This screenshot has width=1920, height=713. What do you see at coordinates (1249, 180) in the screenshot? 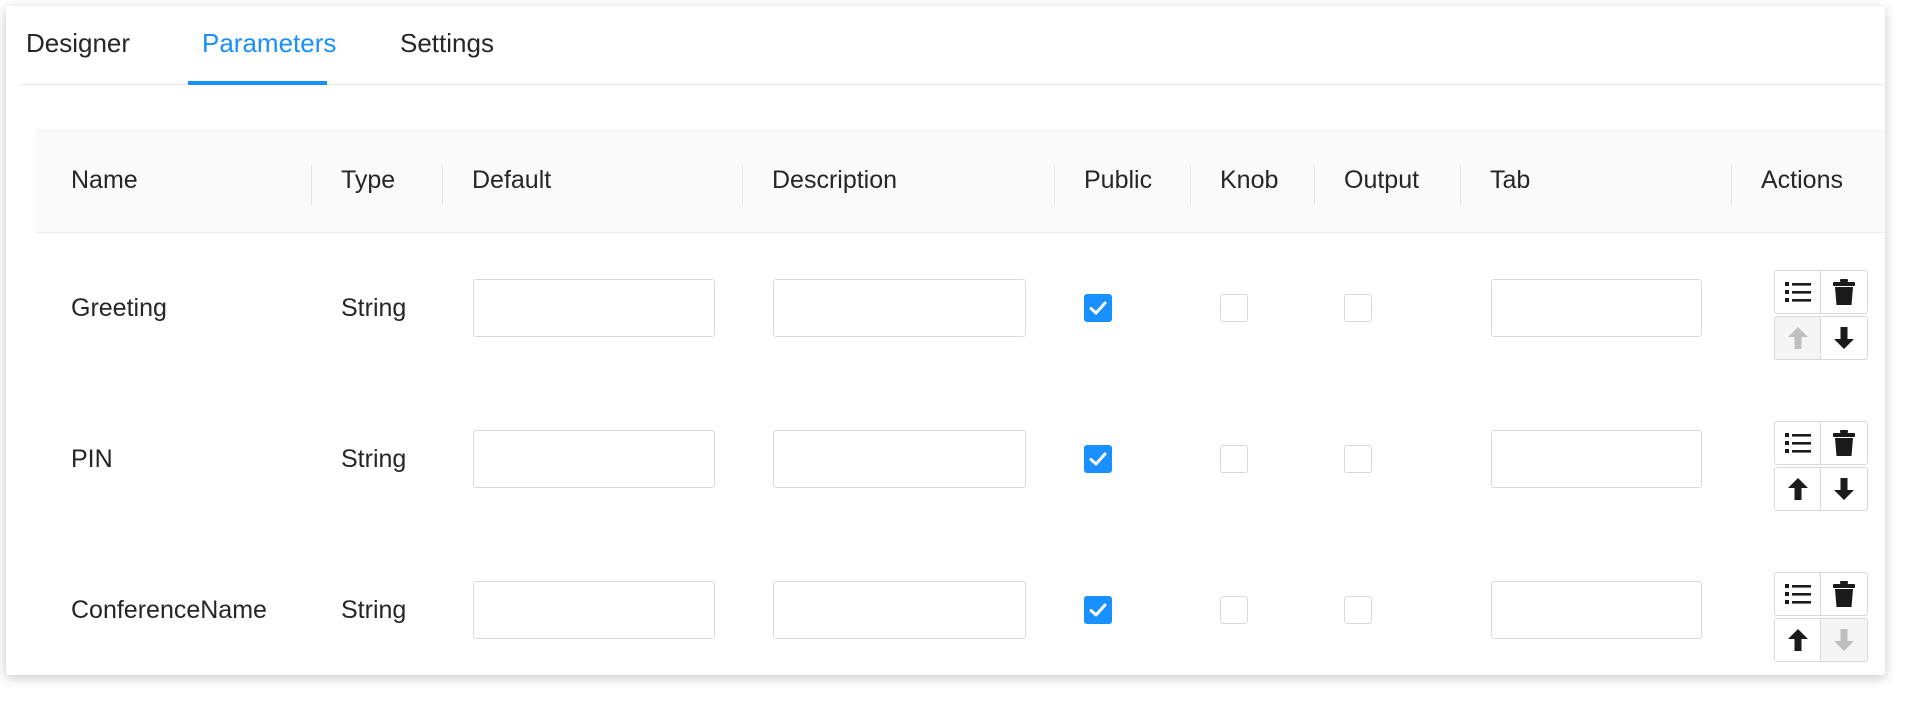
I see `column-header-knob: Knob` at bounding box center [1249, 180].